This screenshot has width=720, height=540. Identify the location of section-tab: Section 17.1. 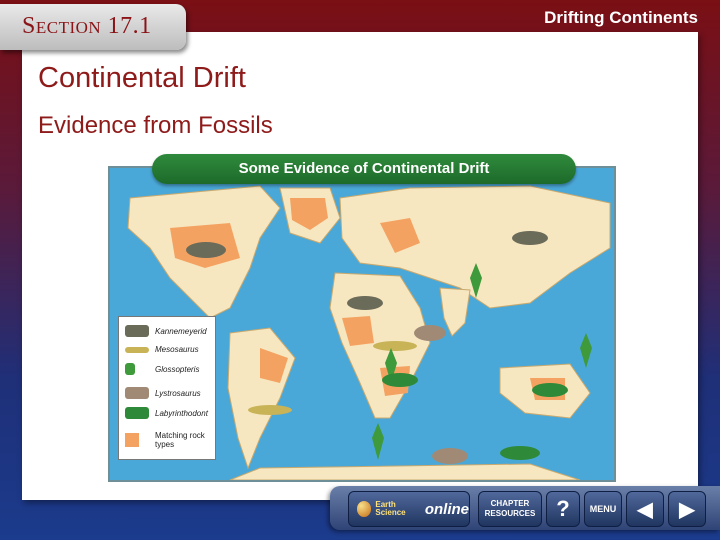
(93, 27).